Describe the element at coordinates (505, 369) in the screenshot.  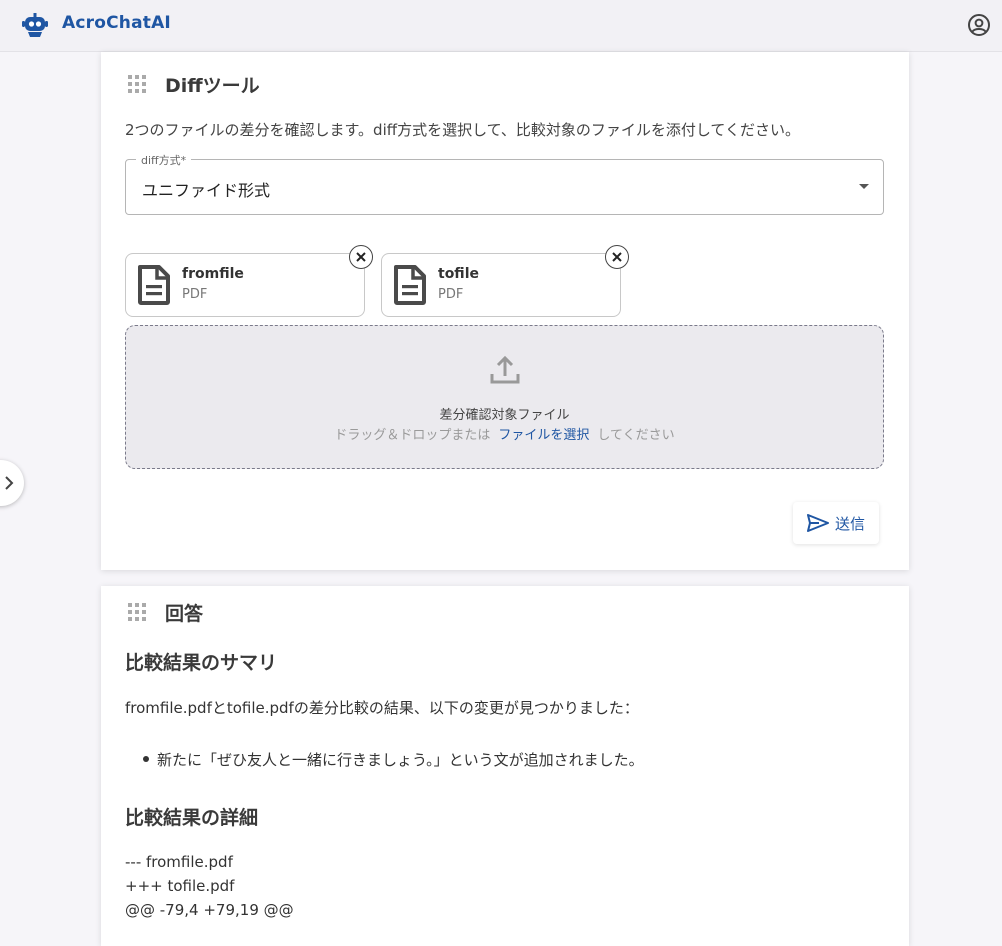
I see `upload-icon` at that location.